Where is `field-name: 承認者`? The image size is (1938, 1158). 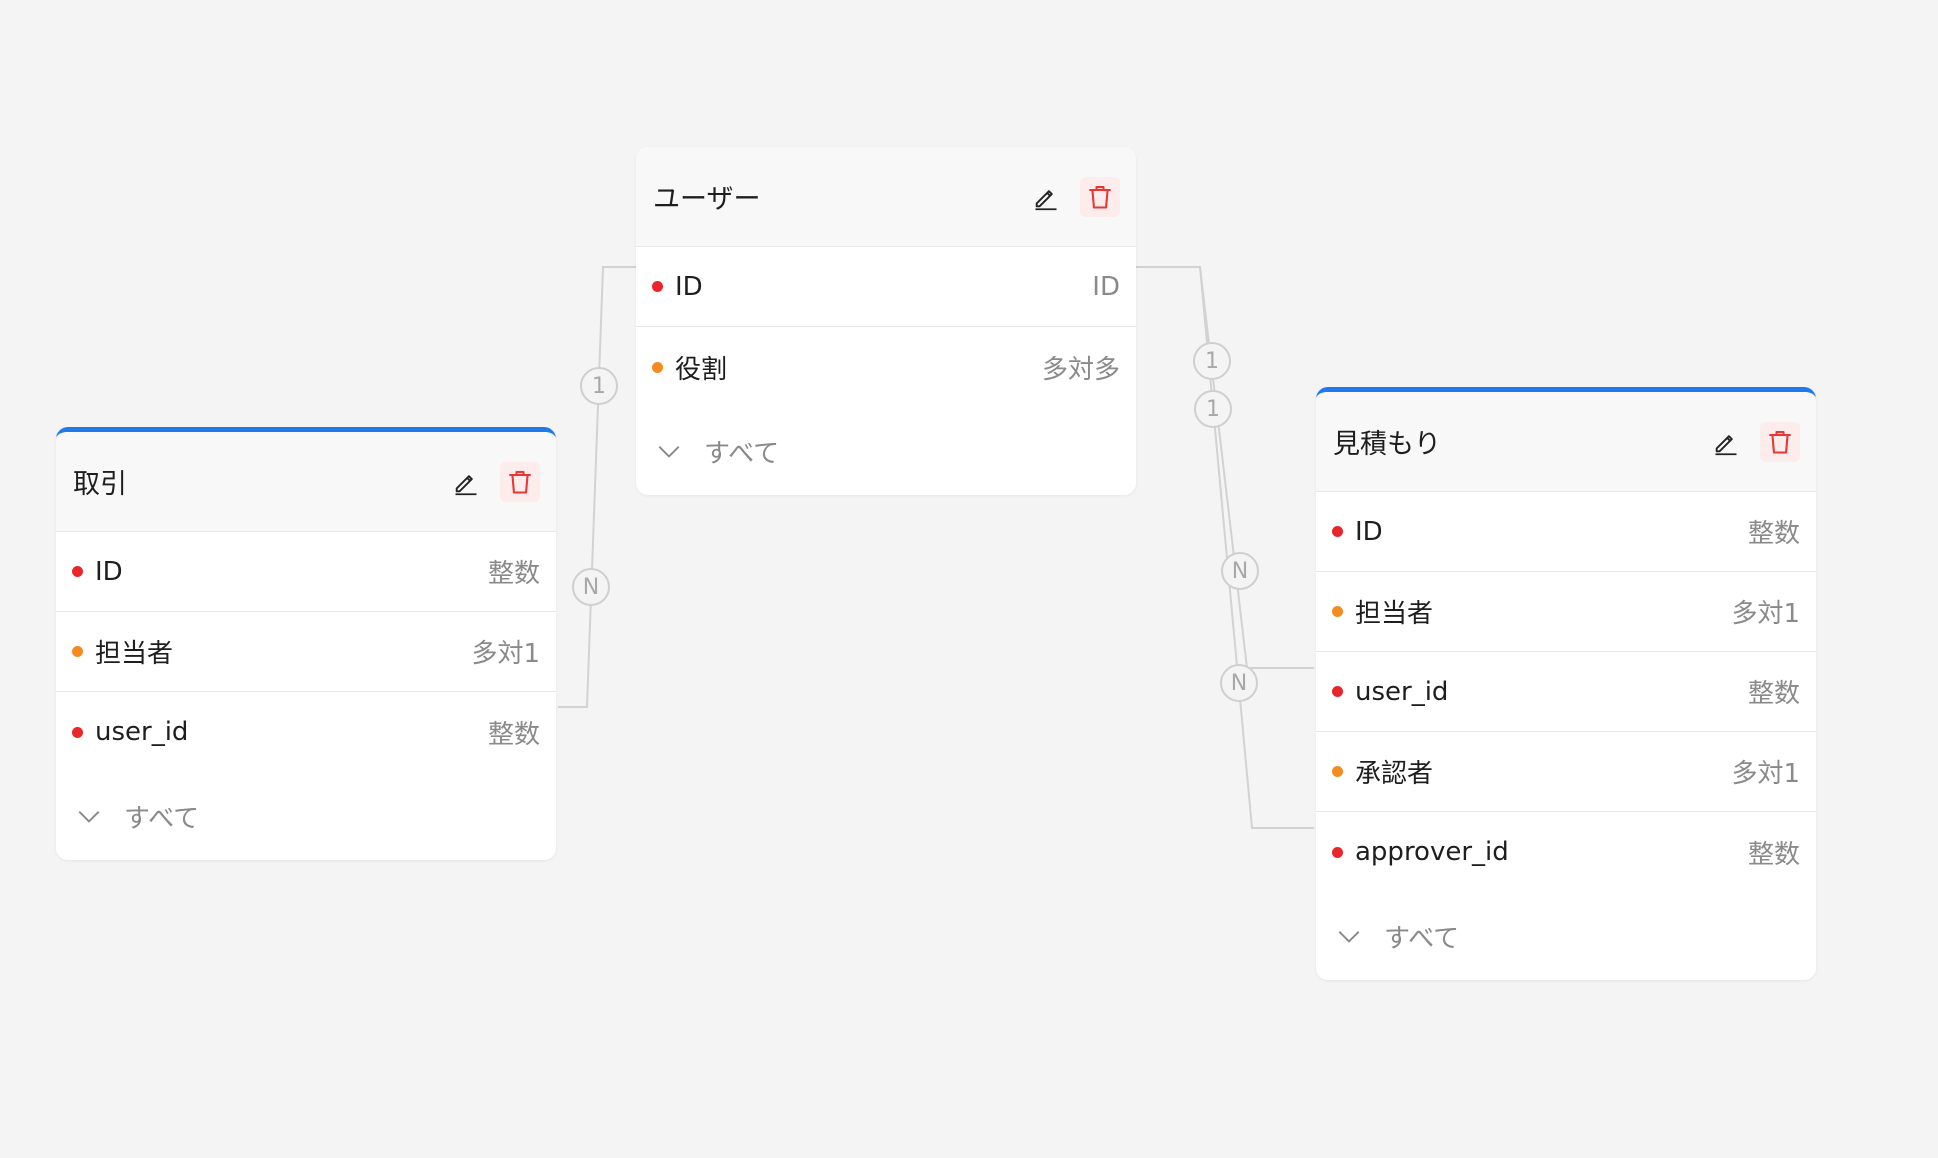 field-name: 承認者 is located at coordinates (1394, 774).